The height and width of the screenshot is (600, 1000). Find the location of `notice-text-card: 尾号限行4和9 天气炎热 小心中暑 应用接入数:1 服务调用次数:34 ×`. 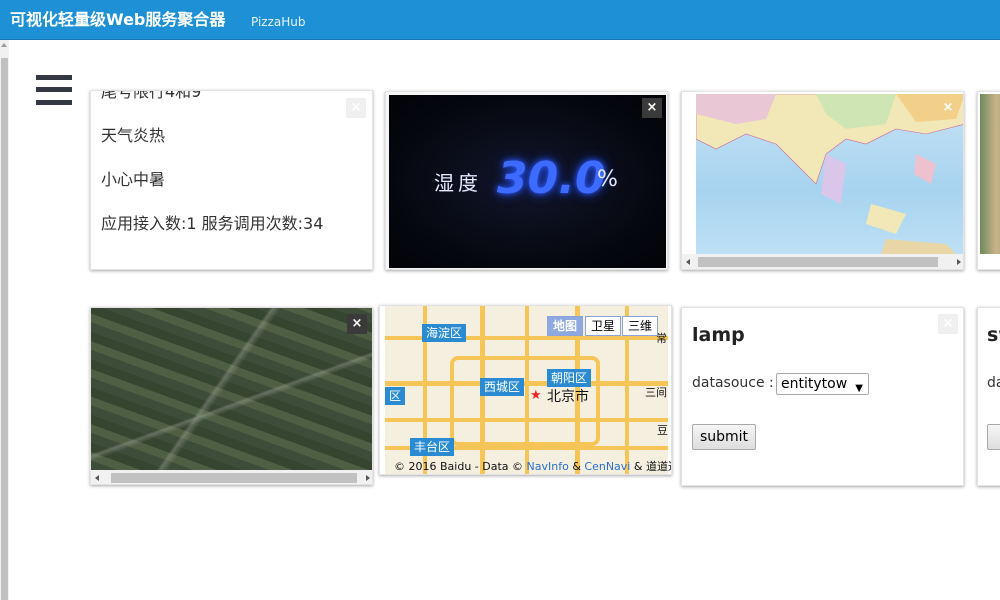

notice-text-card: 尾号限行4和9 天气炎热 小心中暑 应用接入数:1 服务调用次数:34 × is located at coordinates (231, 180).